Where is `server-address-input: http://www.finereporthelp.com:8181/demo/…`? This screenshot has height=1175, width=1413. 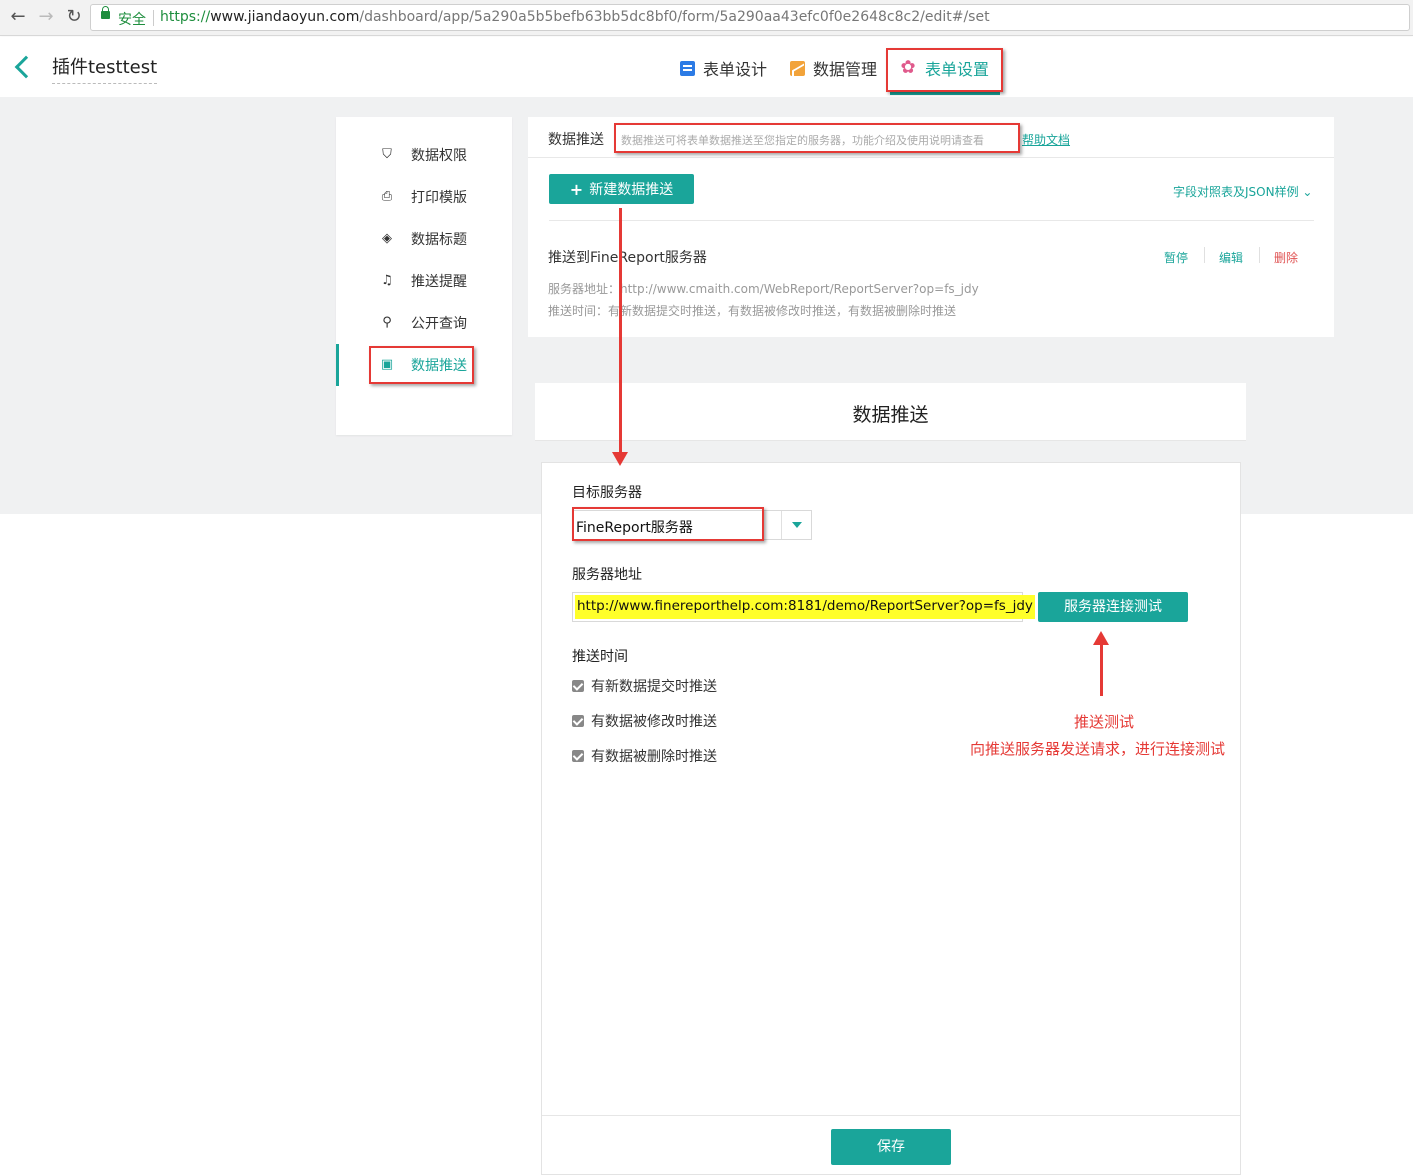 server-address-input: http://www.finereporthelp.com:8181/demo/… is located at coordinates (803, 607).